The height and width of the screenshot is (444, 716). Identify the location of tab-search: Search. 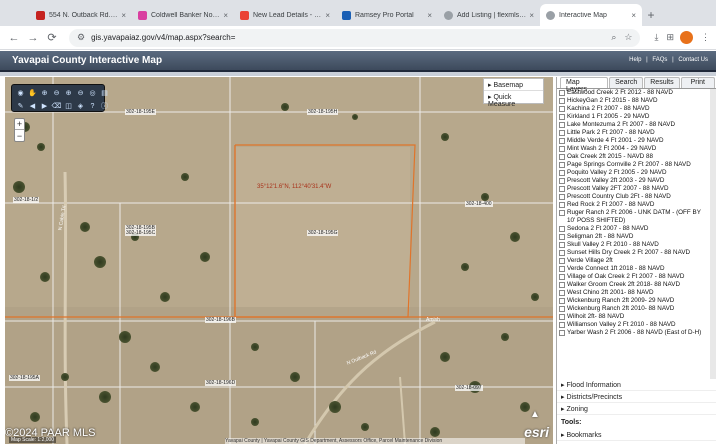
(626, 82).